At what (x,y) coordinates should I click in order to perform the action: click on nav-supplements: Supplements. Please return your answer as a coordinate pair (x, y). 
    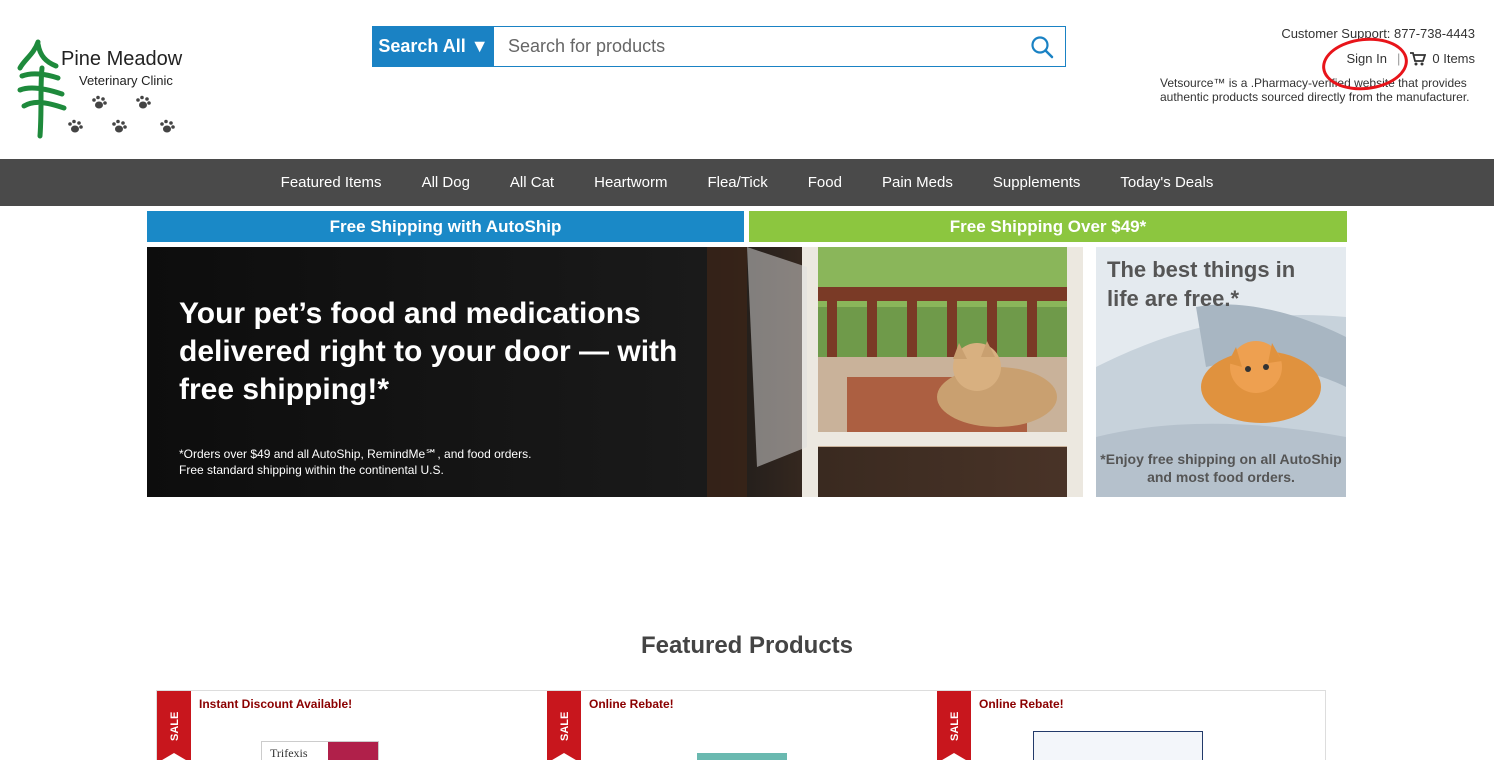
    Looking at the image, I should click on (1037, 182).